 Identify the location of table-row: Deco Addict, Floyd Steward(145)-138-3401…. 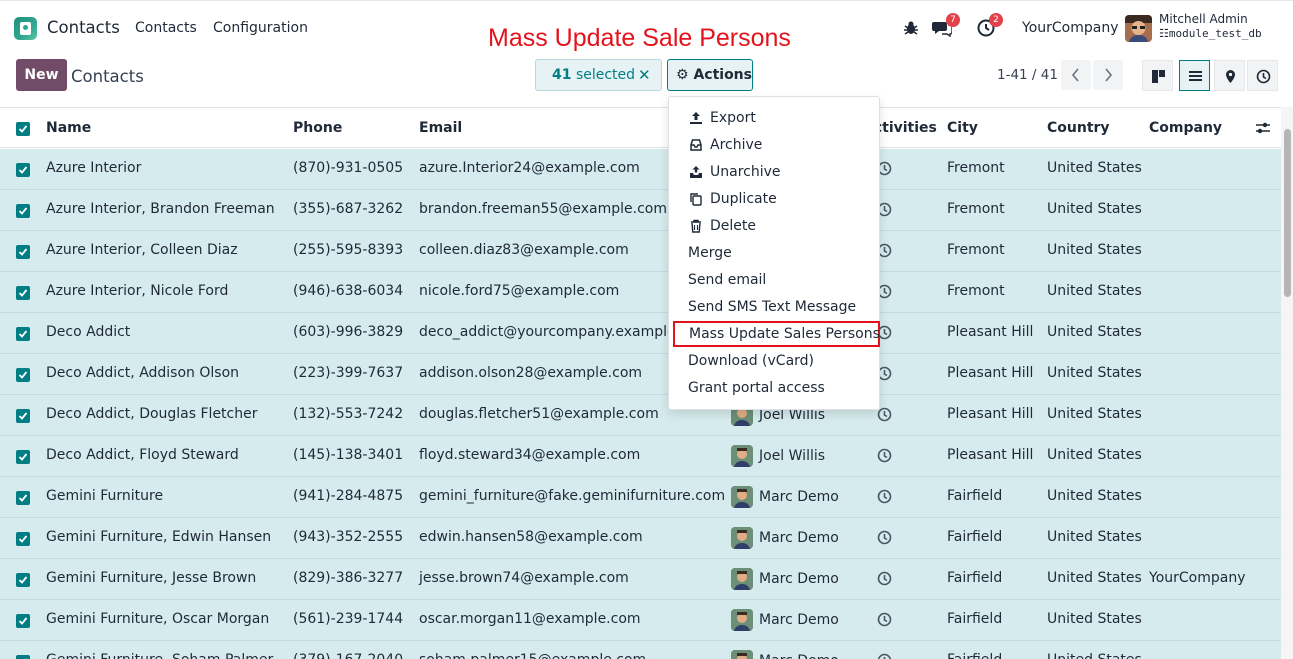
(640, 456).